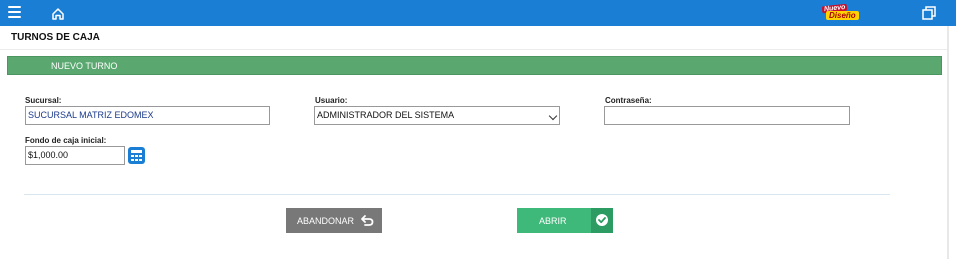 Image resolution: width=956 pixels, height=259 pixels. I want to click on undo-arrow-icon, so click(367, 220).